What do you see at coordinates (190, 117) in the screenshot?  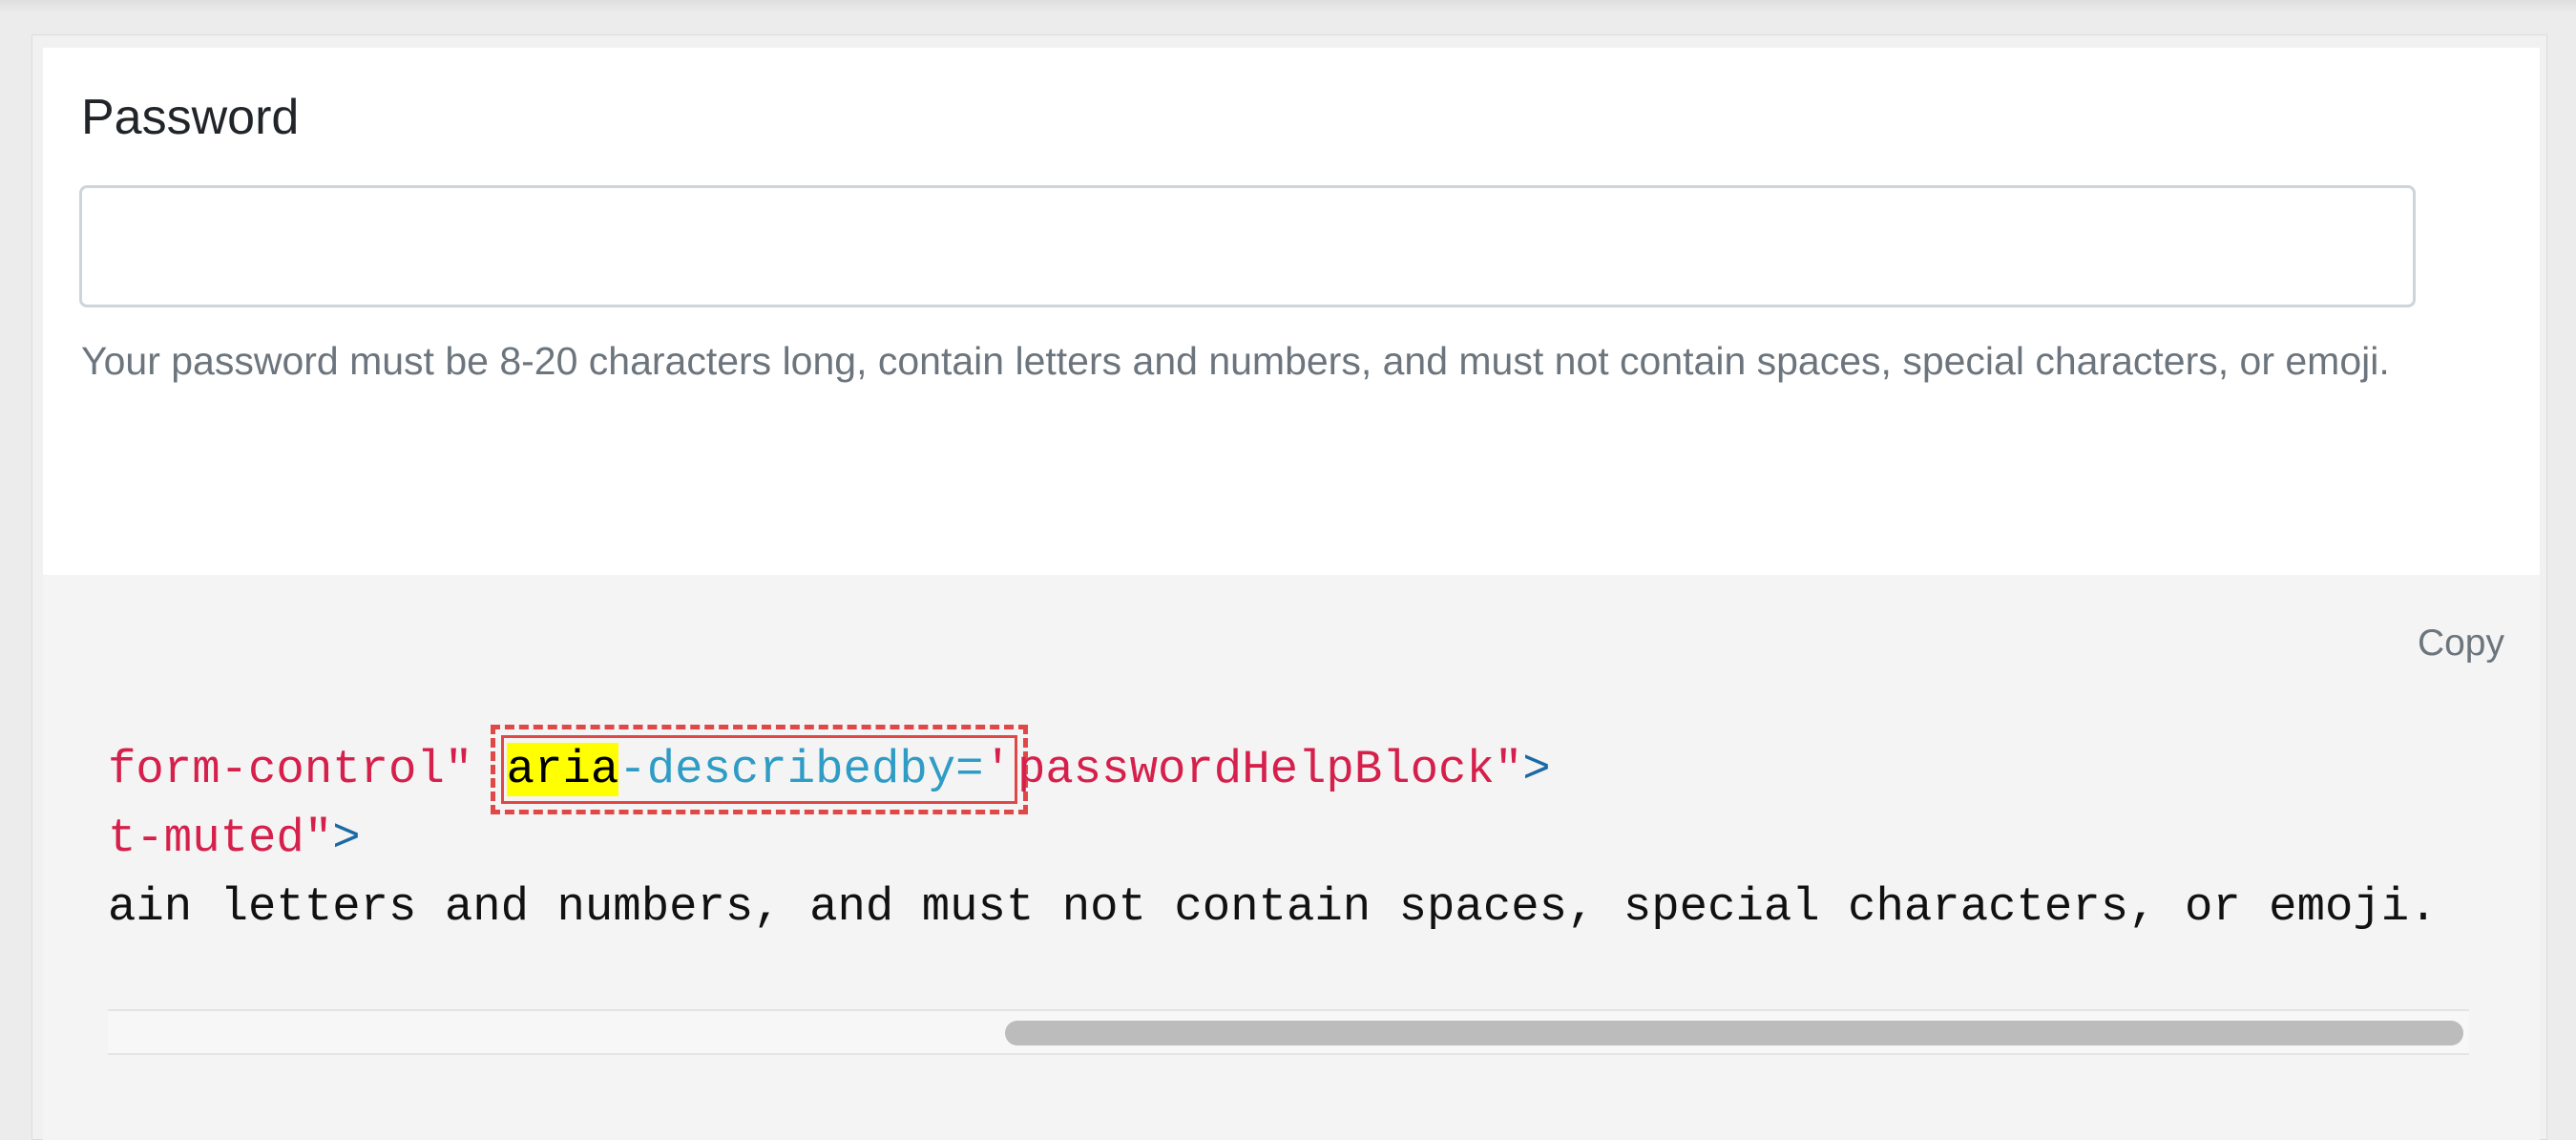 I see `password-label: Password` at bounding box center [190, 117].